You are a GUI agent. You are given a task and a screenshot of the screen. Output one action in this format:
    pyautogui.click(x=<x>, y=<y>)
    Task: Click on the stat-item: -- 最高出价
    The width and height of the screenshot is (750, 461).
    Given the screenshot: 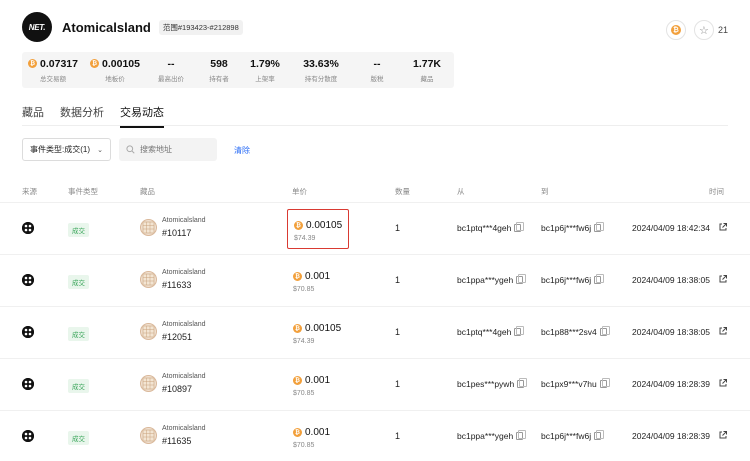 What is the action you would take?
    pyautogui.click(x=171, y=70)
    